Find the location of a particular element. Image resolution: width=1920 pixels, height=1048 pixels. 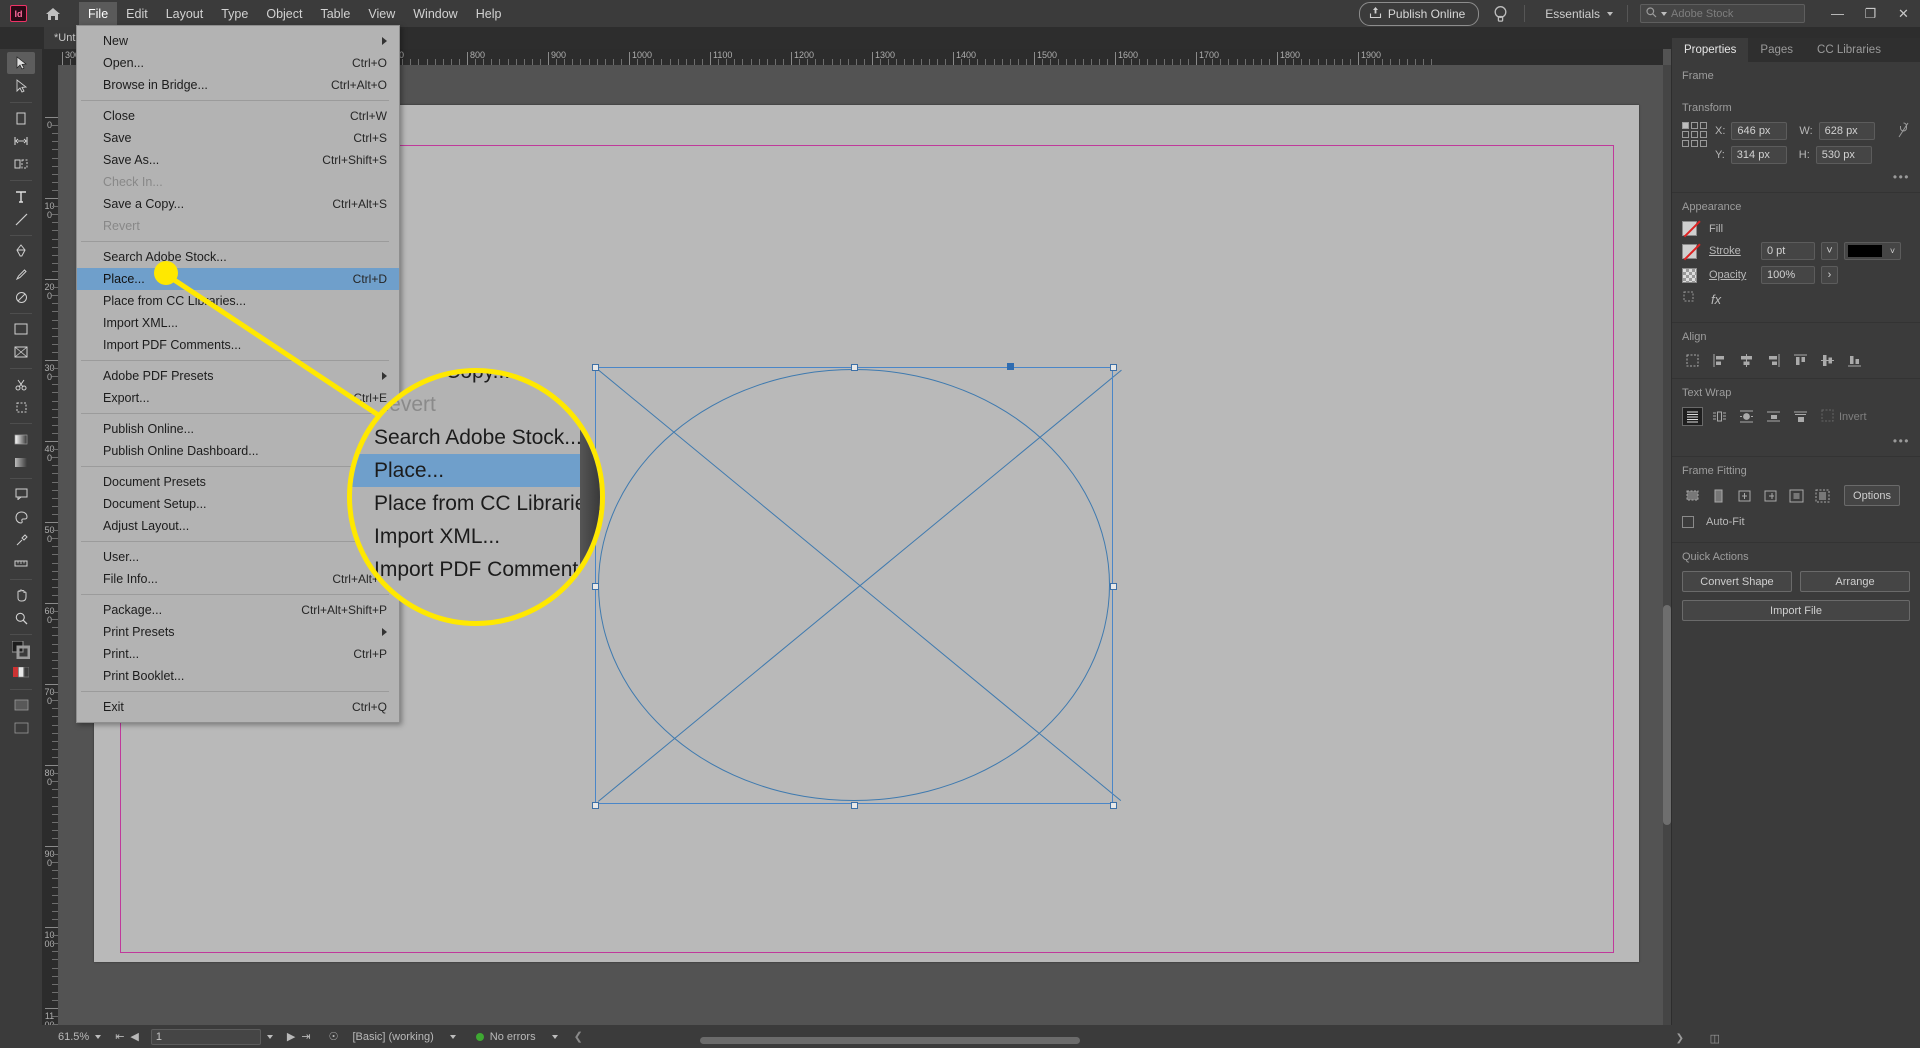

opacity-label: Opacity is located at coordinates (1732, 275).